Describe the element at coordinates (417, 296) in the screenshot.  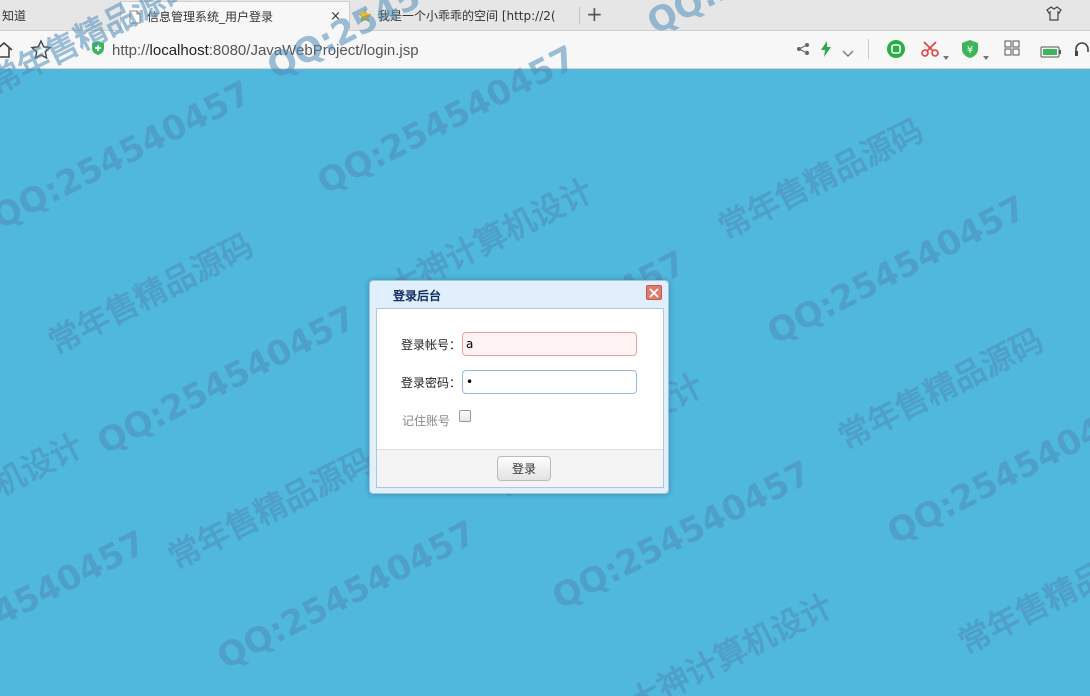
I see `dialog-title: 登录后台` at that location.